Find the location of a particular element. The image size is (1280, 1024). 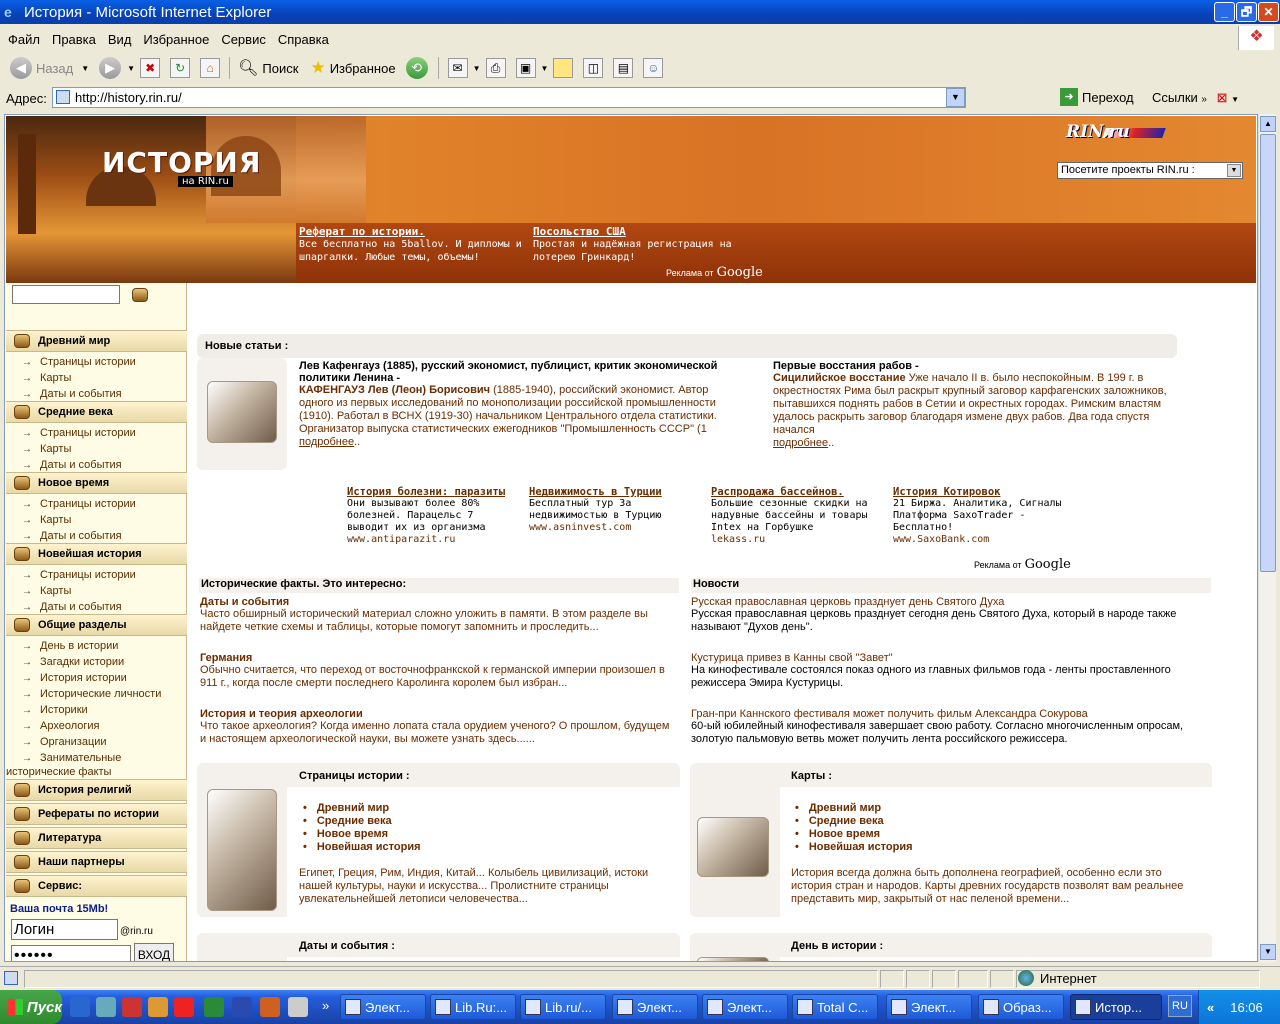

vertical-scrollbar: ▲ ▼ is located at coordinates (1267, 538).